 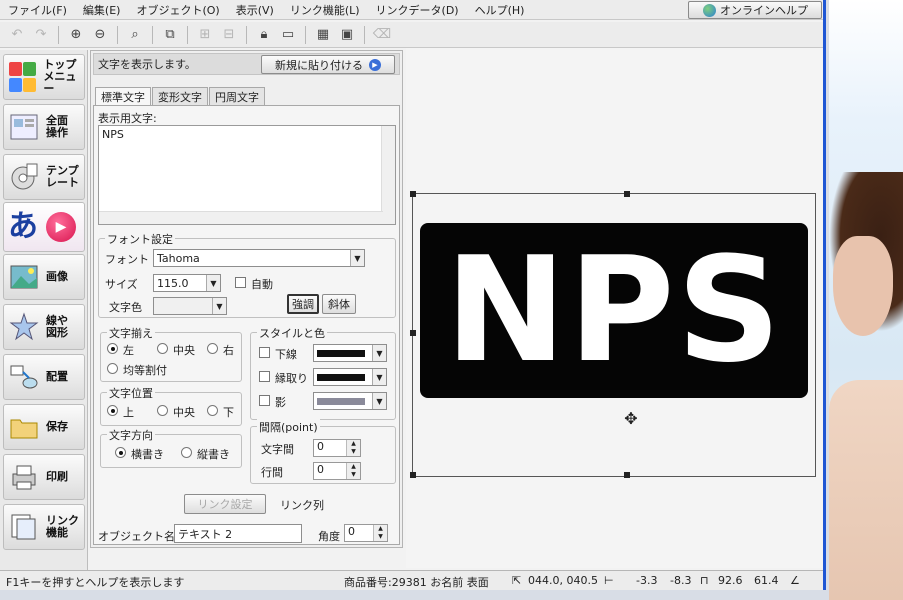 What do you see at coordinates (766, 580) in the screenshot?
I see `status-height: 61.4` at bounding box center [766, 580].